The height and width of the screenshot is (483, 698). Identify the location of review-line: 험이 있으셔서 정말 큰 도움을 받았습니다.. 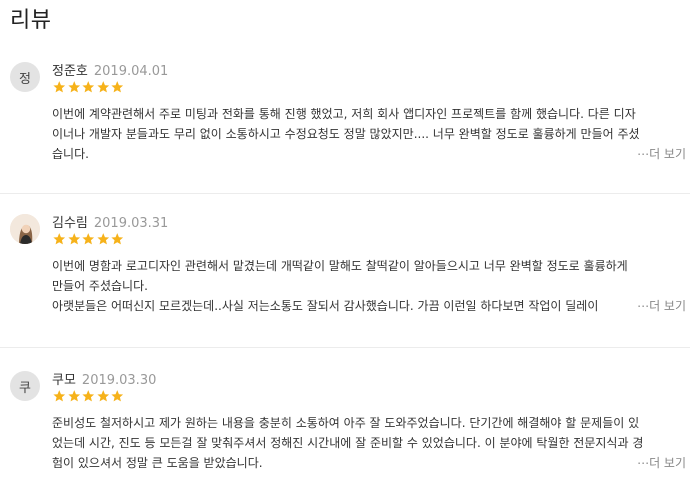
(157, 463).